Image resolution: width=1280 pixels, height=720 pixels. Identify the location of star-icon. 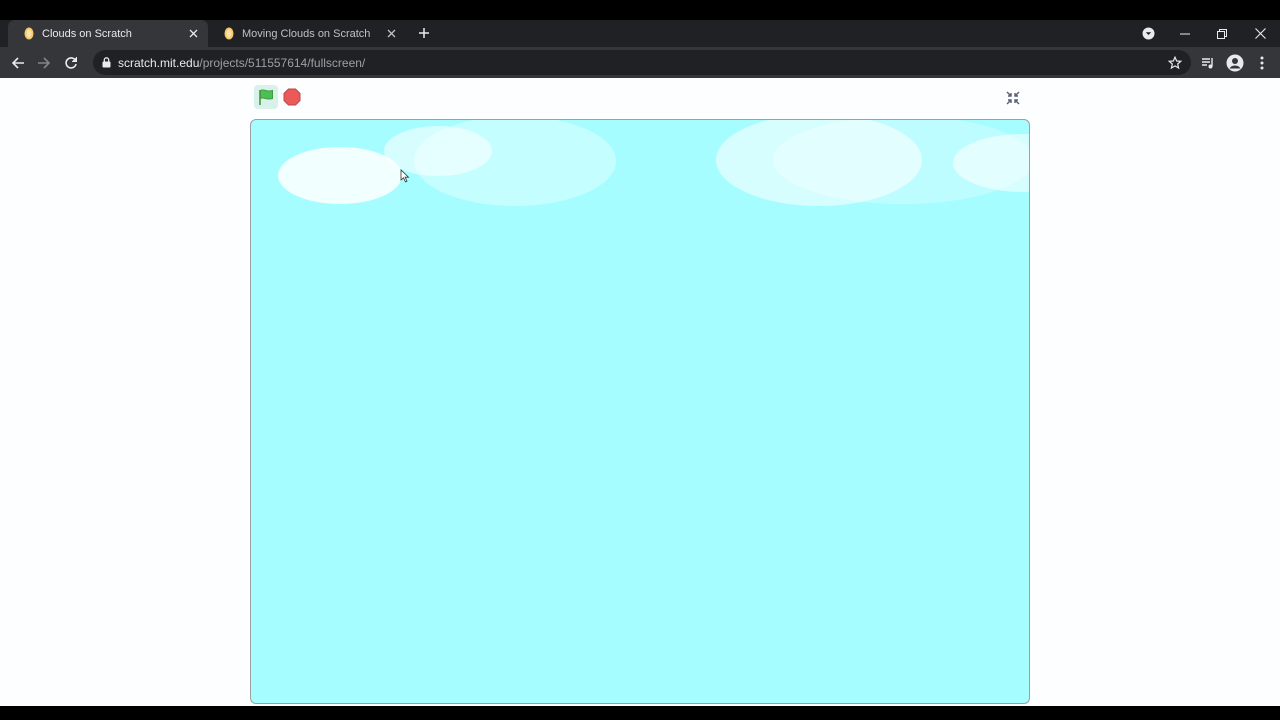
(1175, 63).